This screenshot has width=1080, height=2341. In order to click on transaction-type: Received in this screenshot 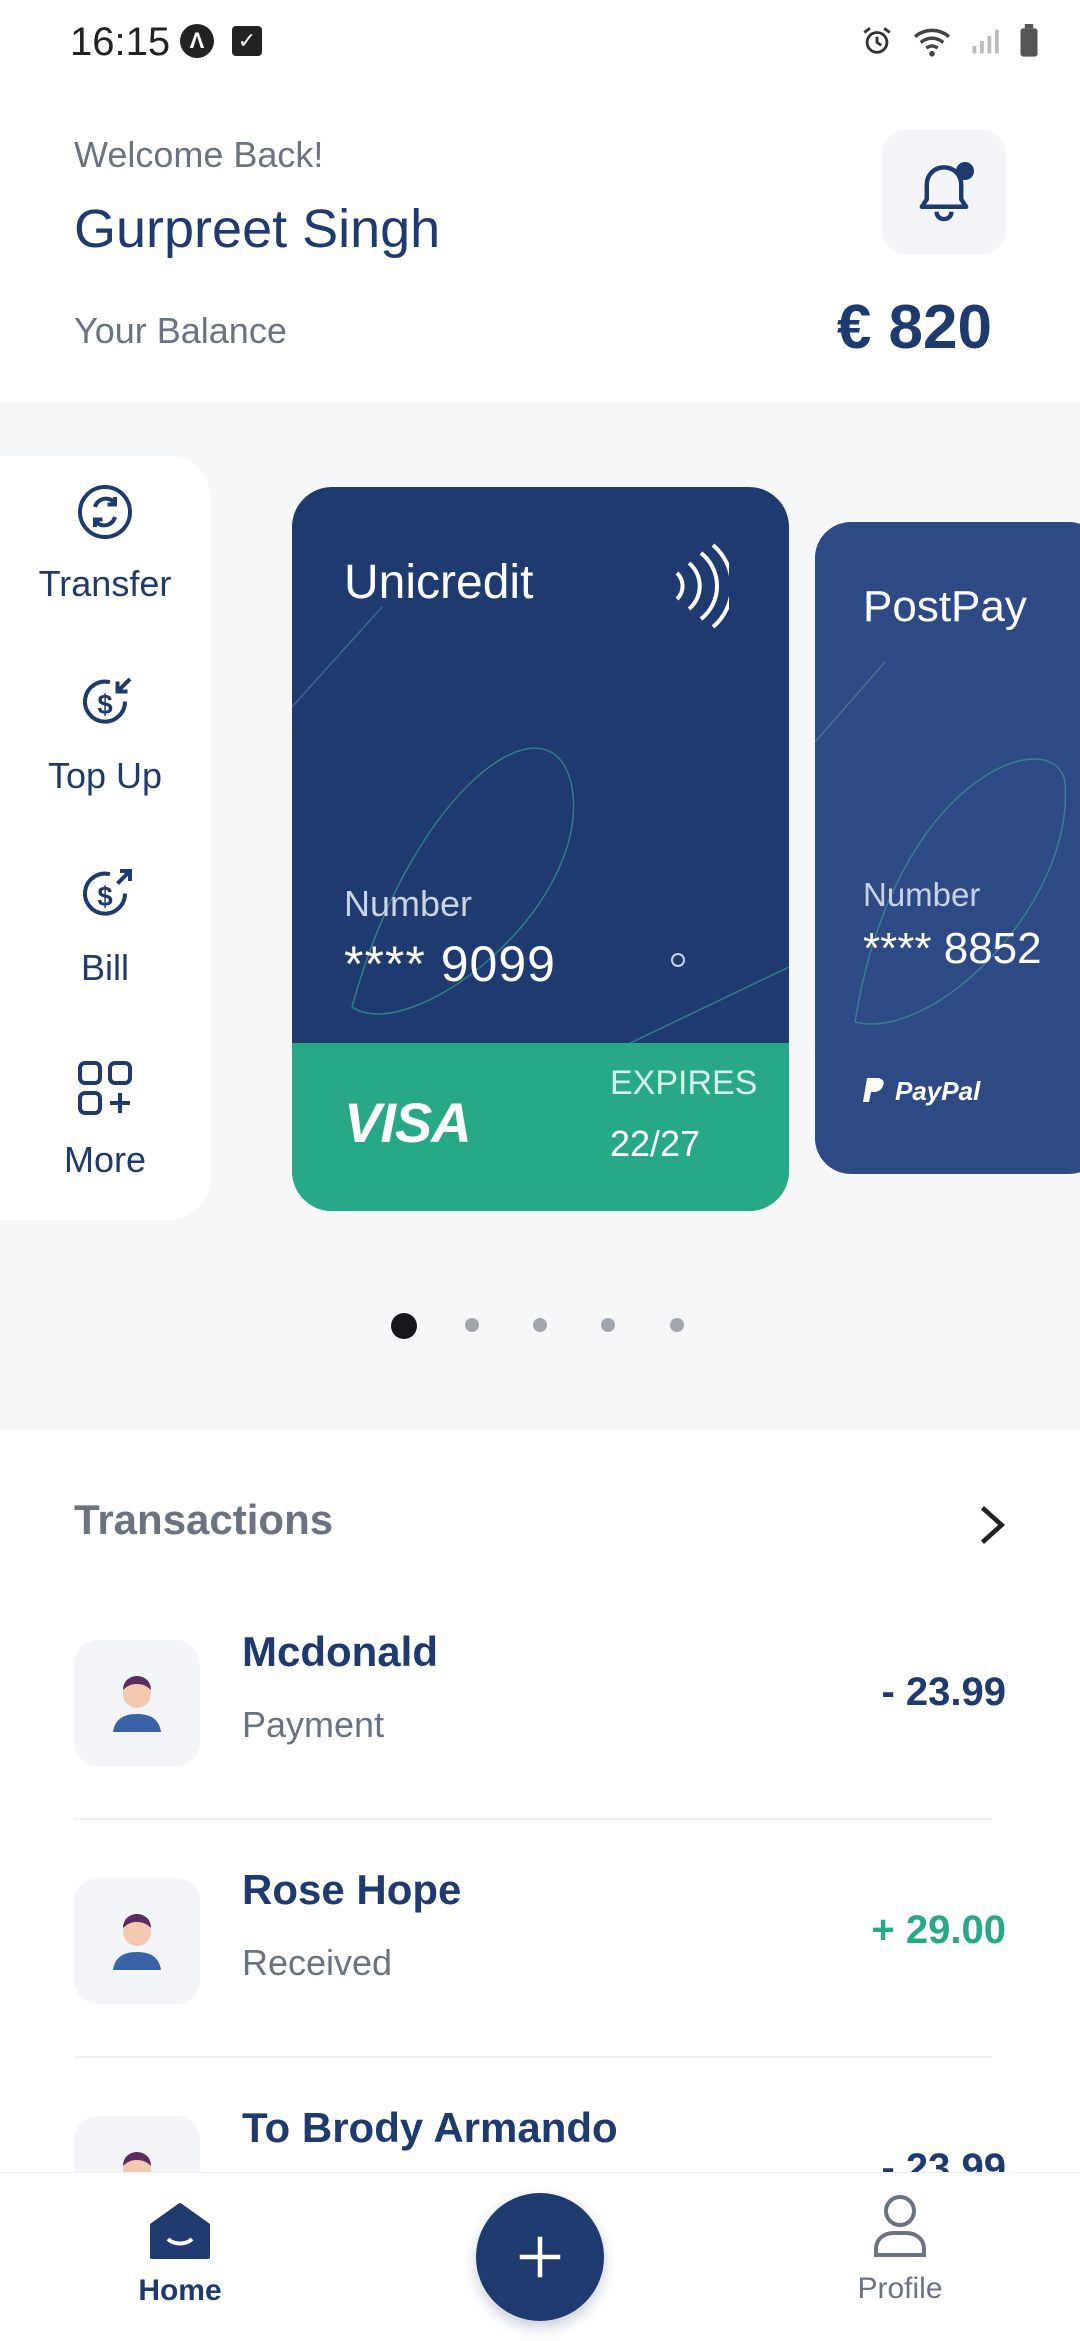, I will do `click(317, 1962)`.